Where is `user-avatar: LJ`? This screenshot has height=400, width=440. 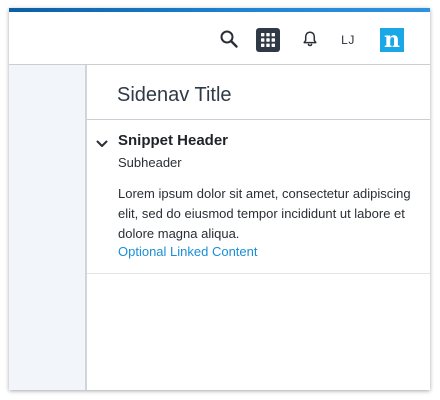
user-avatar: LJ is located at coordinates (348, 40).